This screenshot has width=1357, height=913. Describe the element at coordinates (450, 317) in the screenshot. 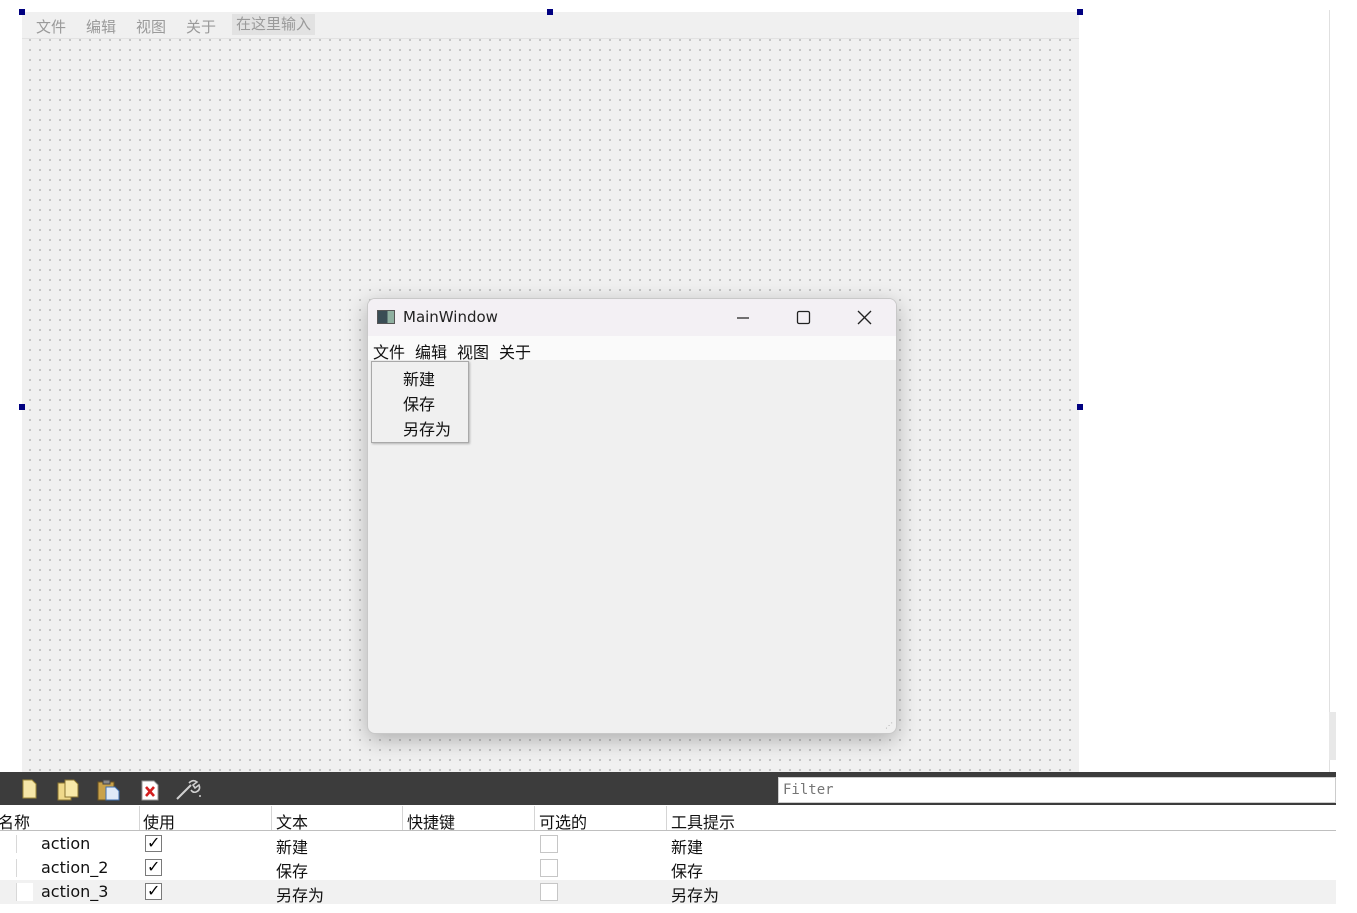

I see `preview-window-title: MainWindow` at that location.